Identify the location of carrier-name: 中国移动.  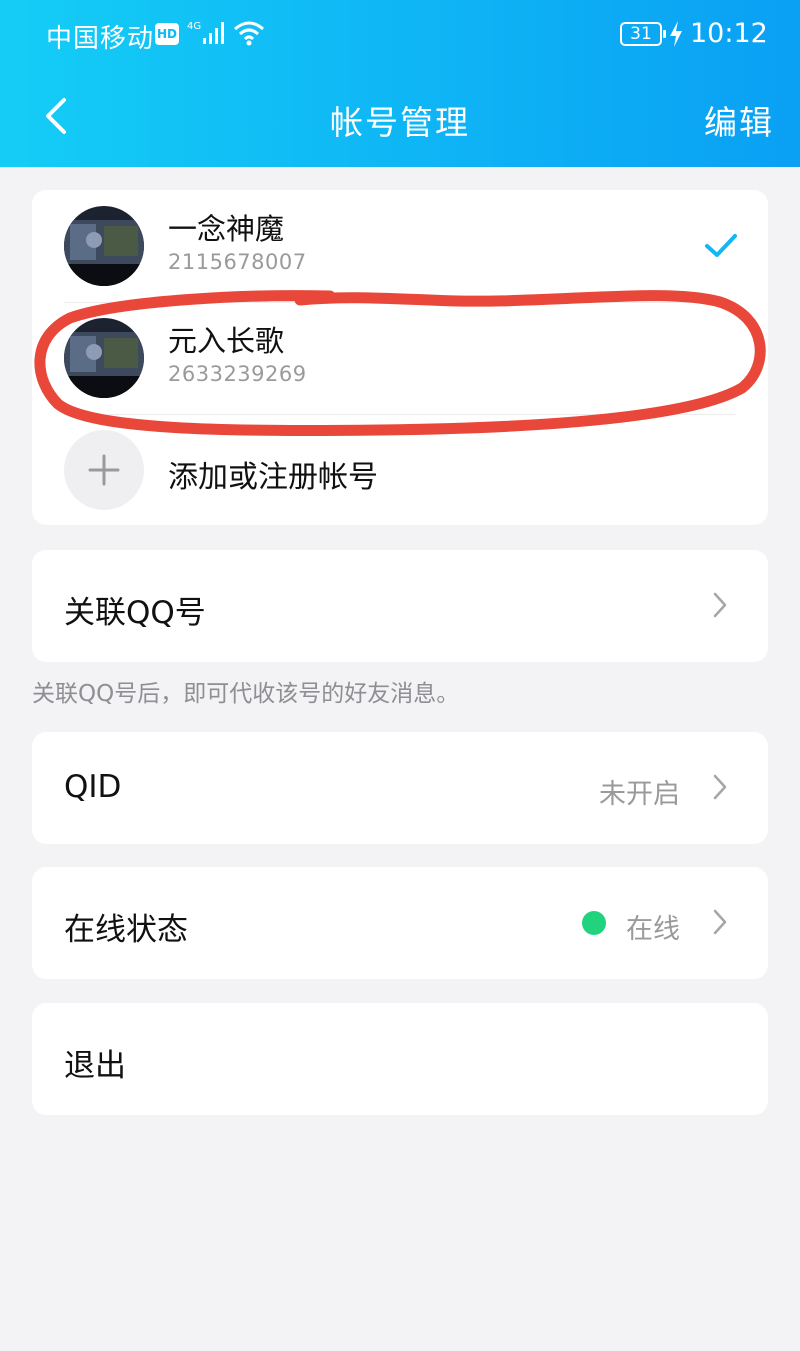
(100, 39).